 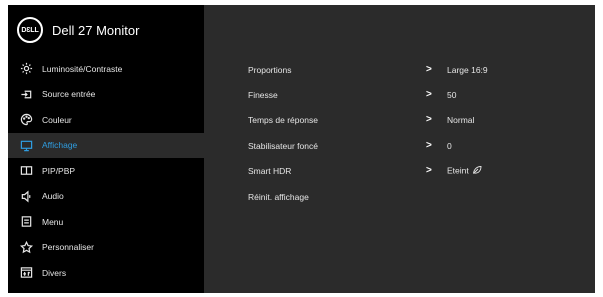 I want to click on menu-item-display: Affichage, so click(x=106, y=145).